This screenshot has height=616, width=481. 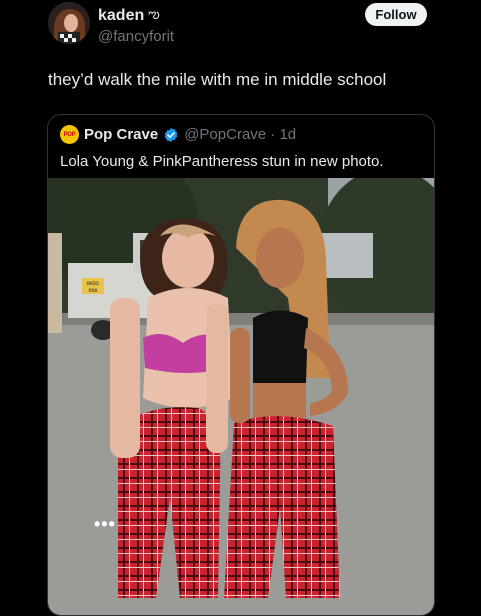 I want to click on more-options-icon: •••, so click(x=105, y=524).